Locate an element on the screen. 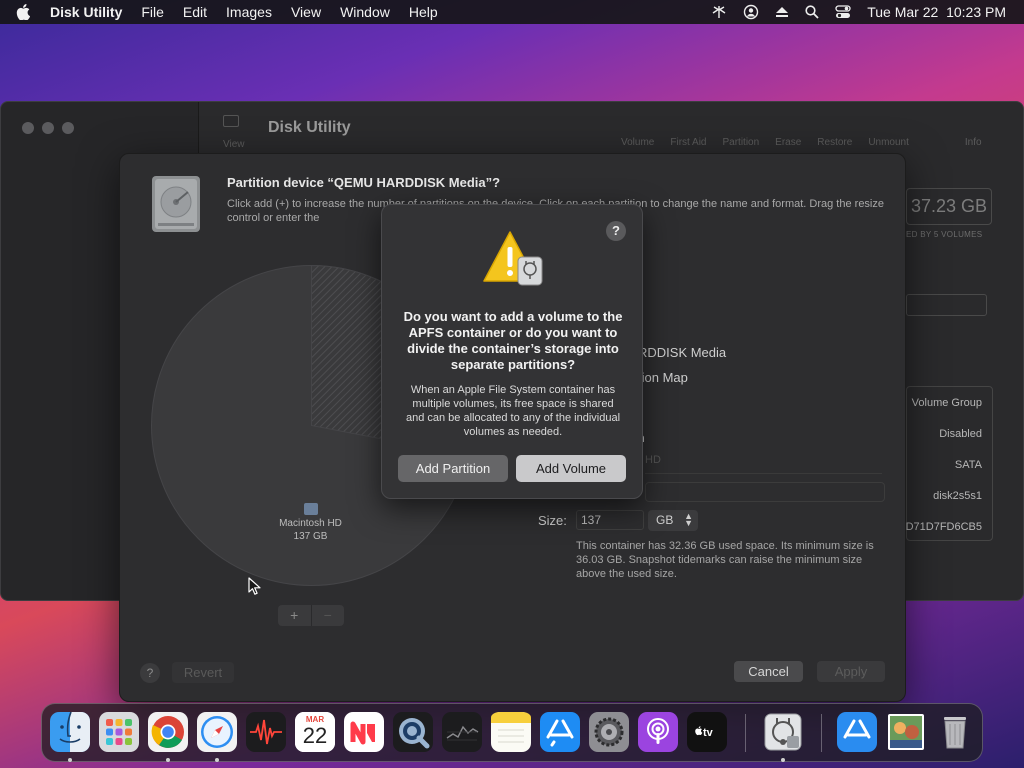 The height and width of the screenshot is (768, 1024). menu-file: File is located at coordinates (152, 12).